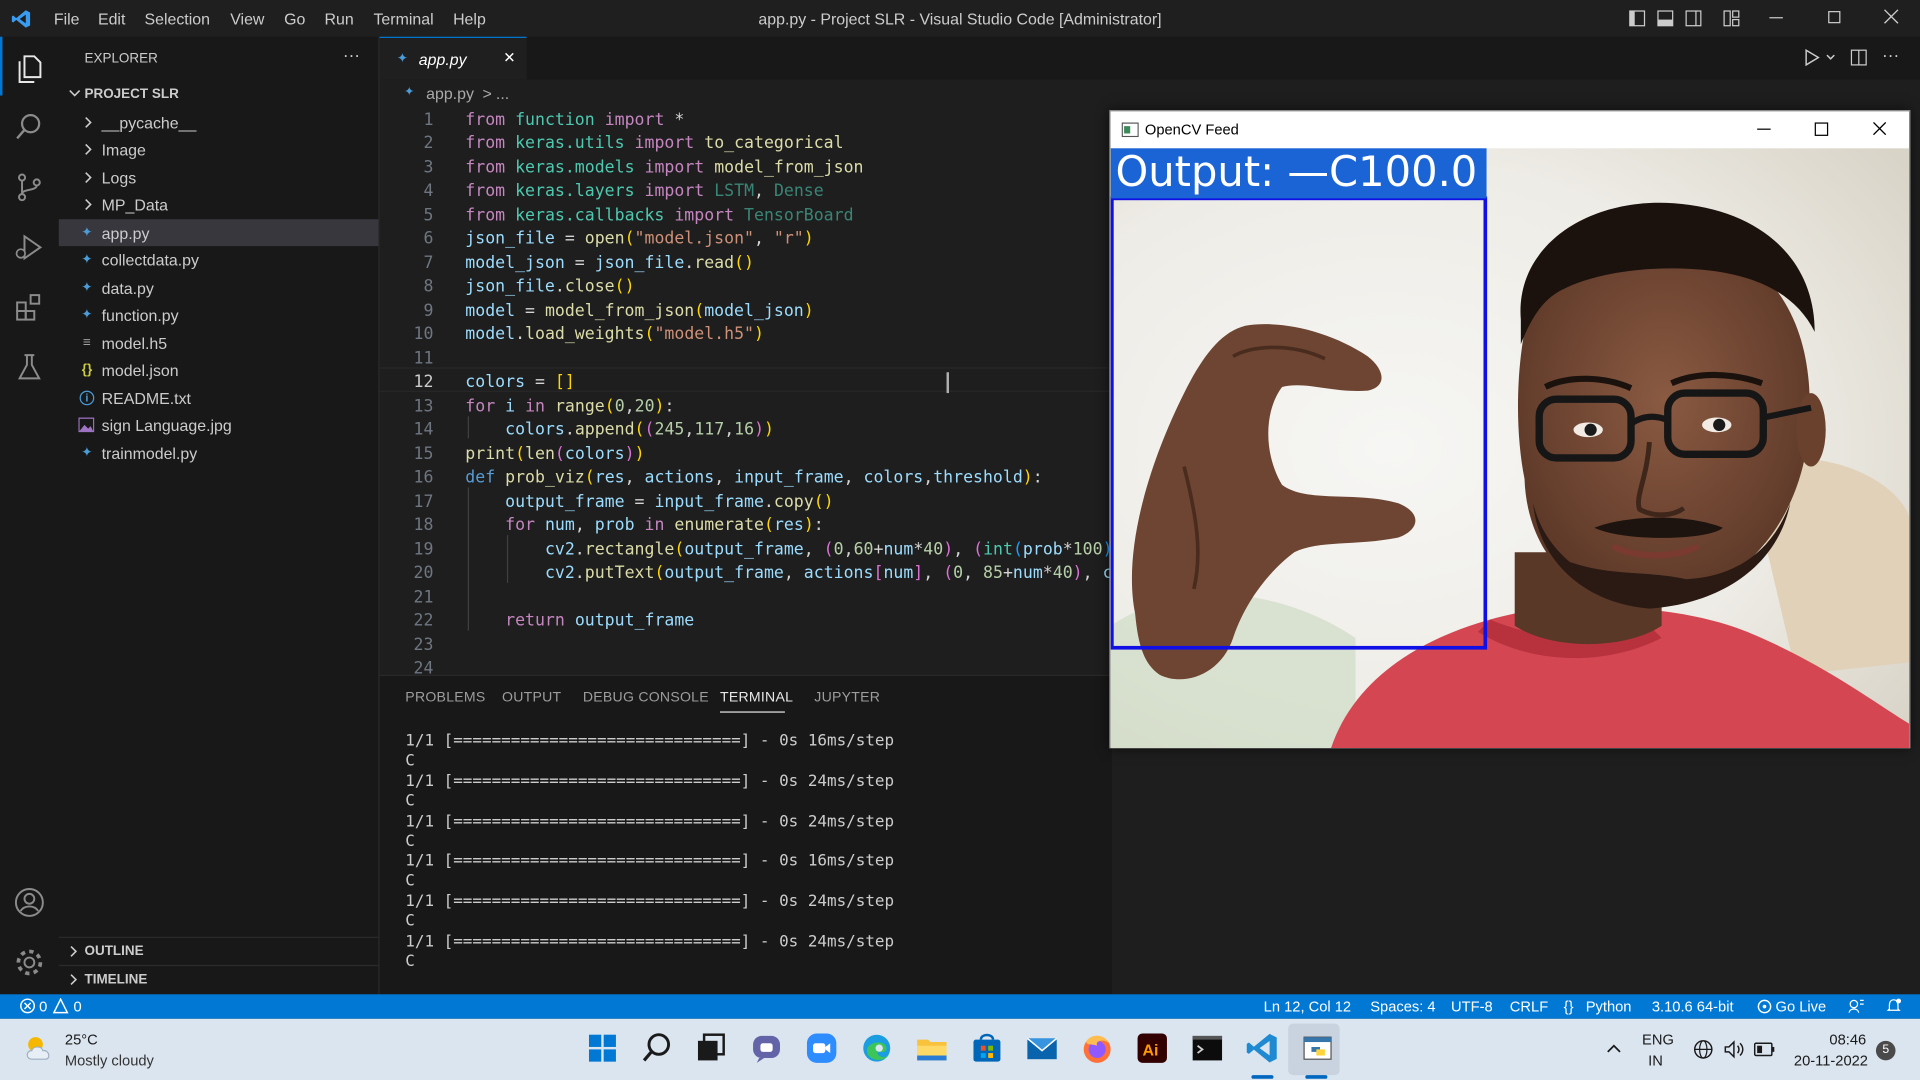 The height and width of the screenshot is (1080, 1920). What do you see at coordinates (453, 58) in the screenshot?
I see `tab-app-py: ✦ app.py ✕` at bounding box center [453, 58].